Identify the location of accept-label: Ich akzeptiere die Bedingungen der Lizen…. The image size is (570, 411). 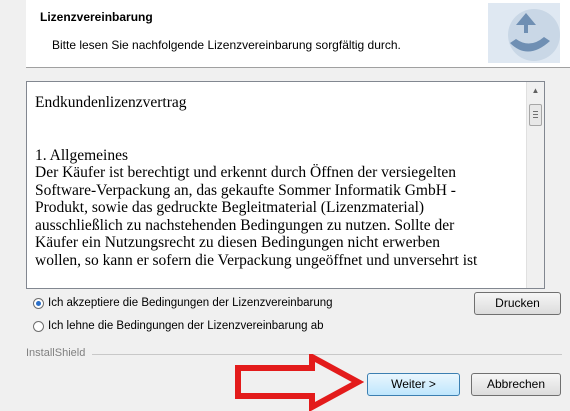
(190, 303).